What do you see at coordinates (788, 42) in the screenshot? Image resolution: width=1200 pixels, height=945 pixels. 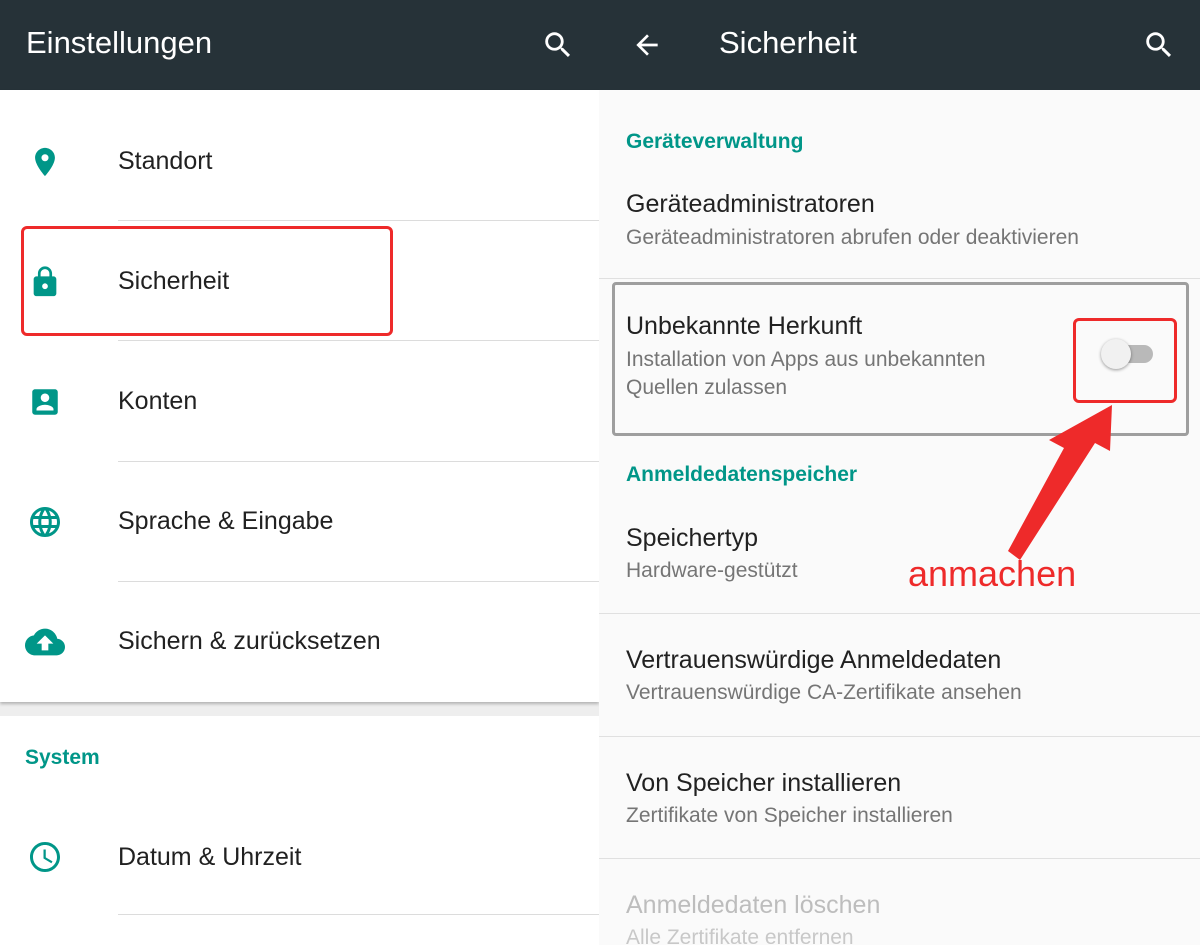 I see `security-title: Sicherheit` at bounding box center [788, 42].